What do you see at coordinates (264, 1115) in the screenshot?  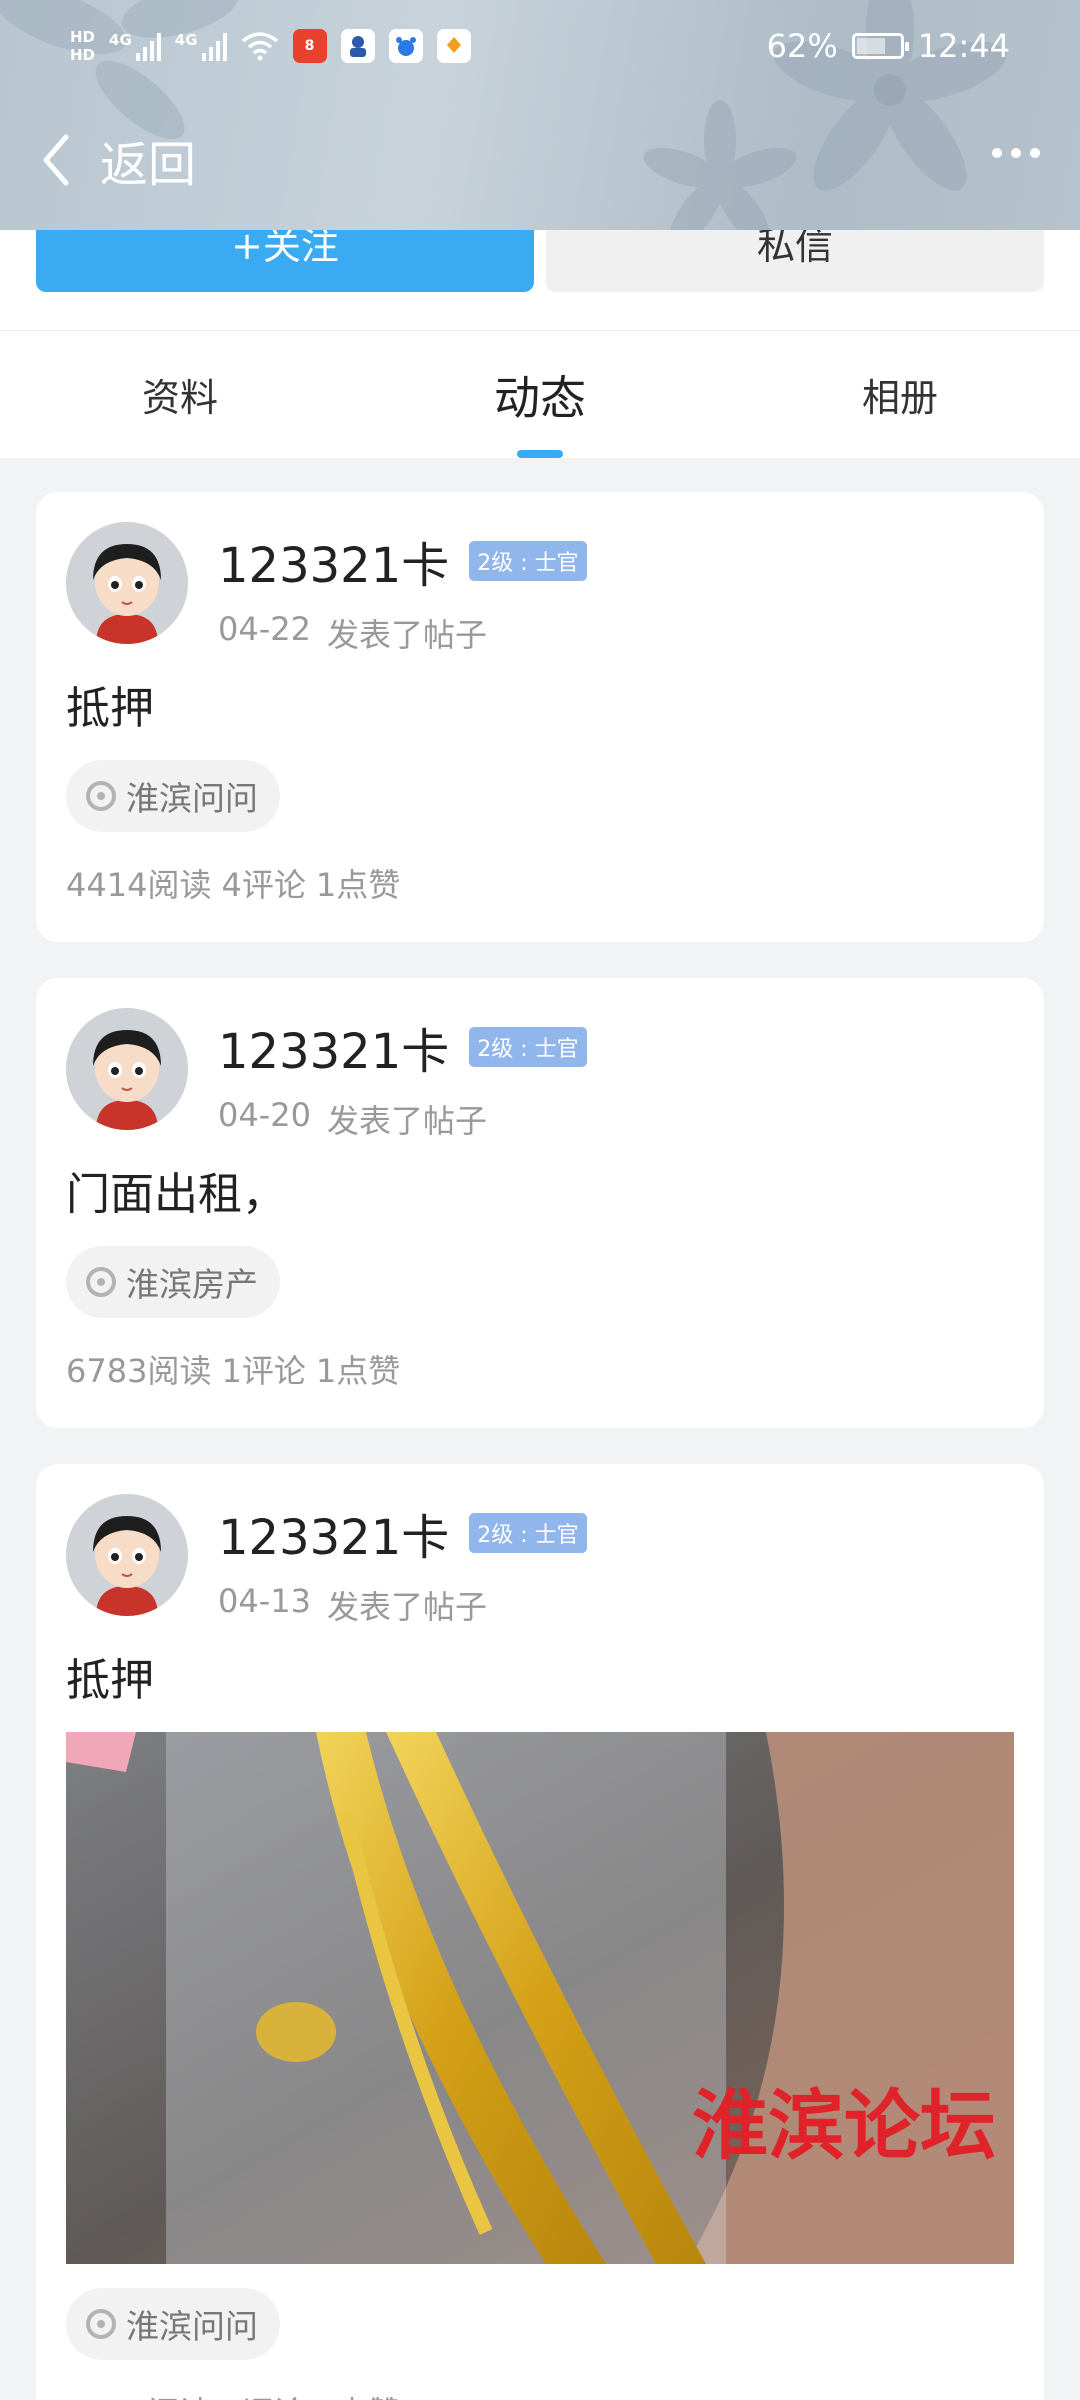 I see `post-date: 04-20` at bounding box center [264, 1115].